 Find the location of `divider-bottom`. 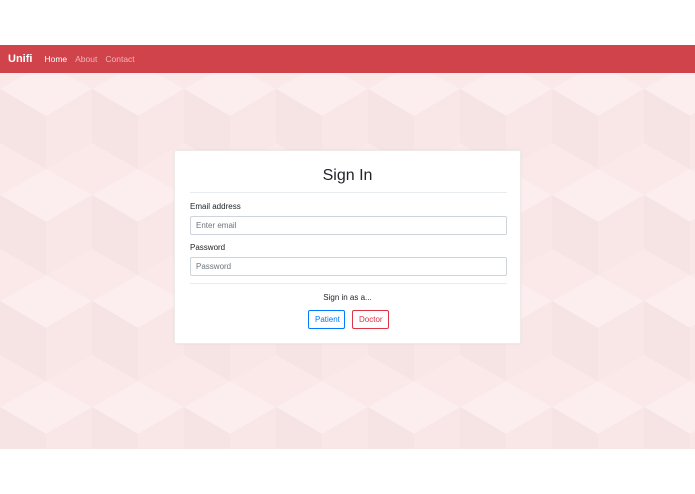

divider-bottom is located at coordinates (348, 283).